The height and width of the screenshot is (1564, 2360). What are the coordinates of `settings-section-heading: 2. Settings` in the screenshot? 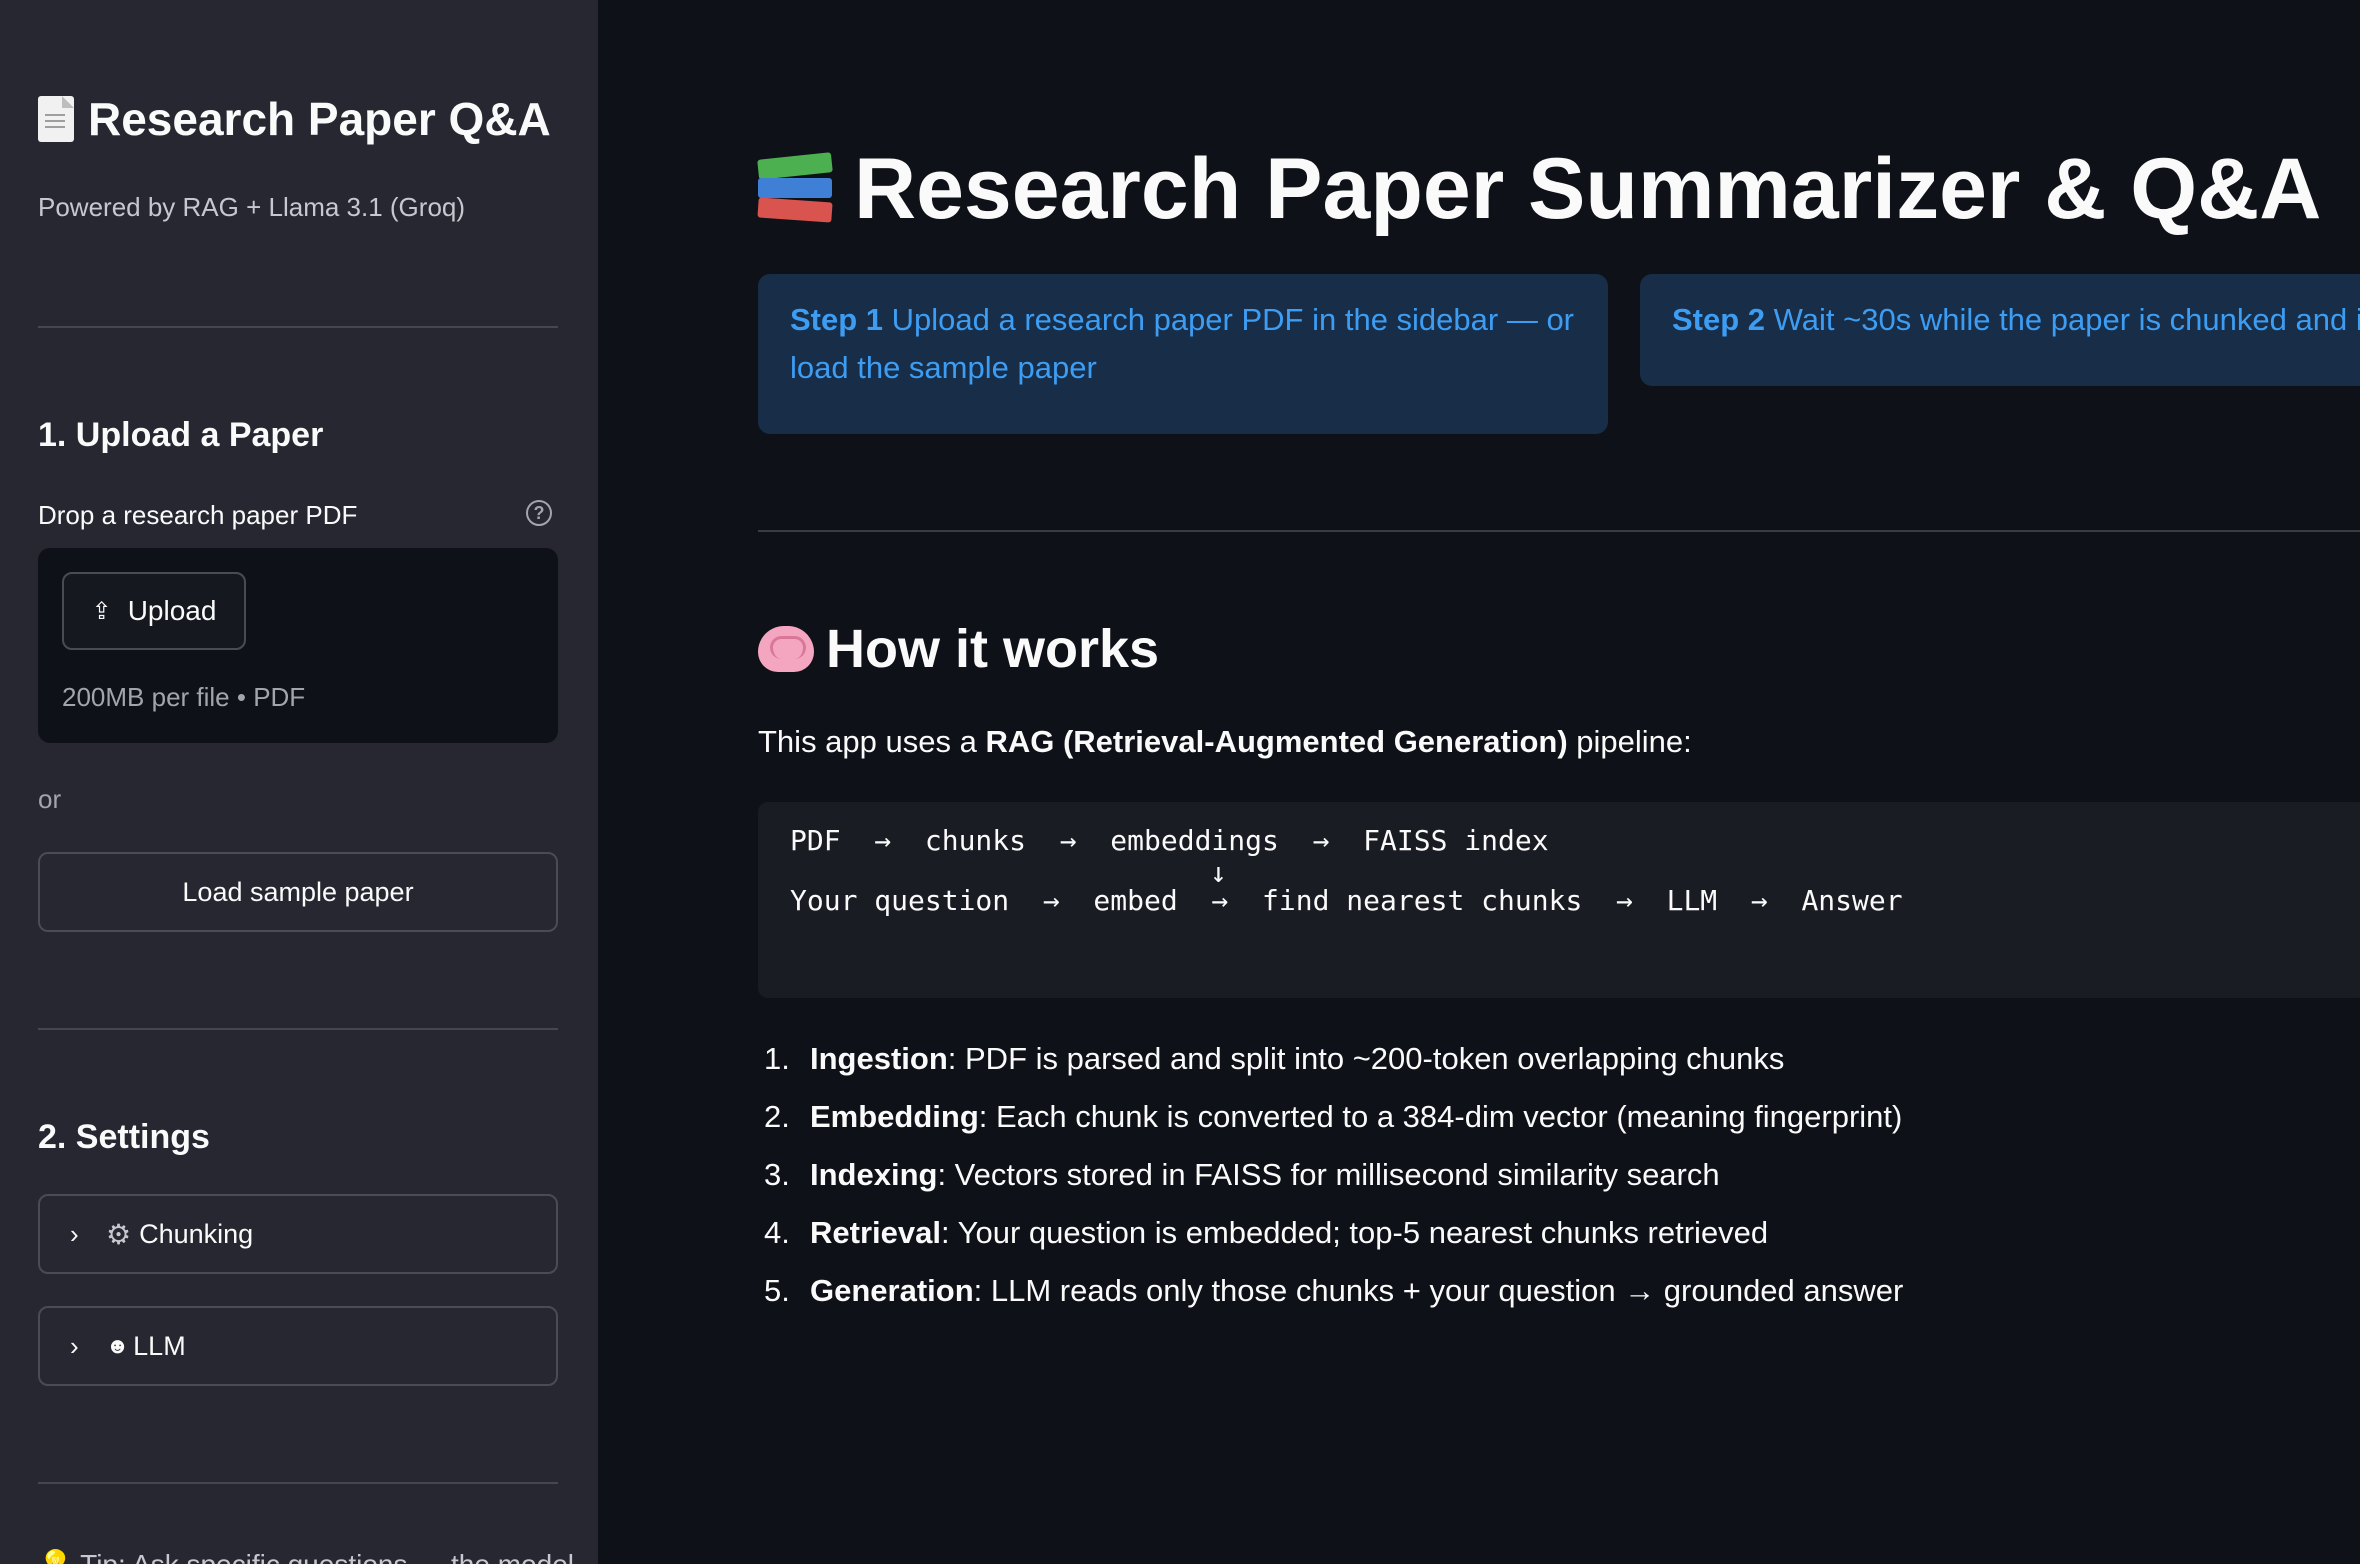 It's located at (124, 1137).